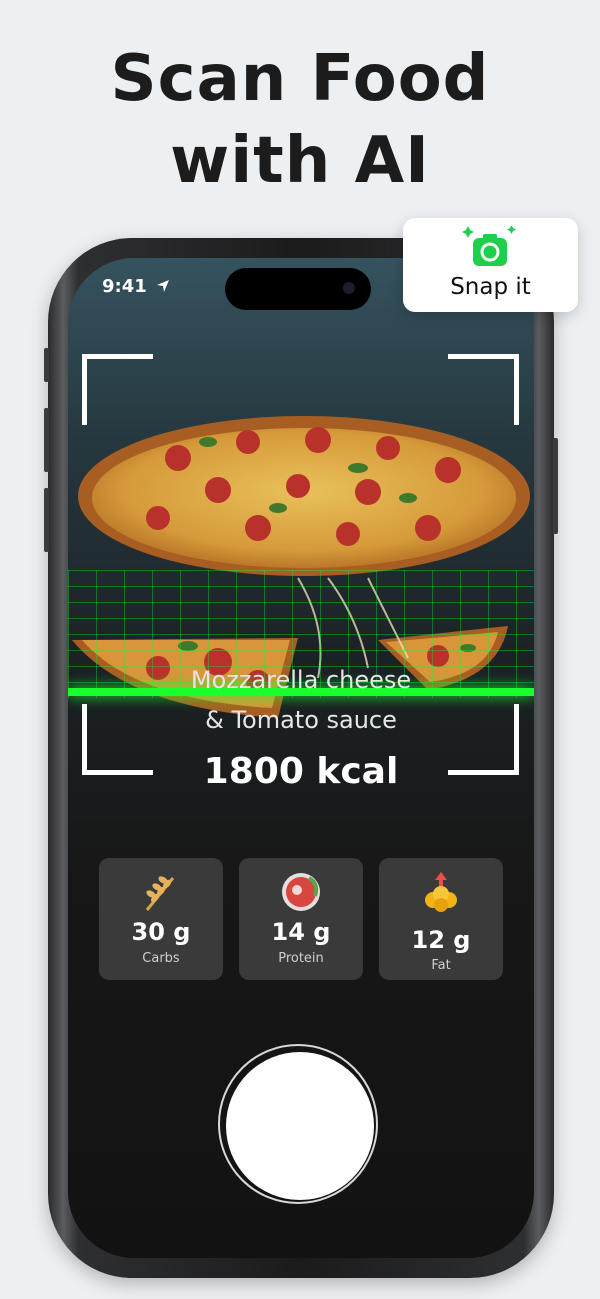  What do you see at coordinates (441, 940) in the screenshot?
I see `fat-value: 12 g` at bounding box center [441, 940].